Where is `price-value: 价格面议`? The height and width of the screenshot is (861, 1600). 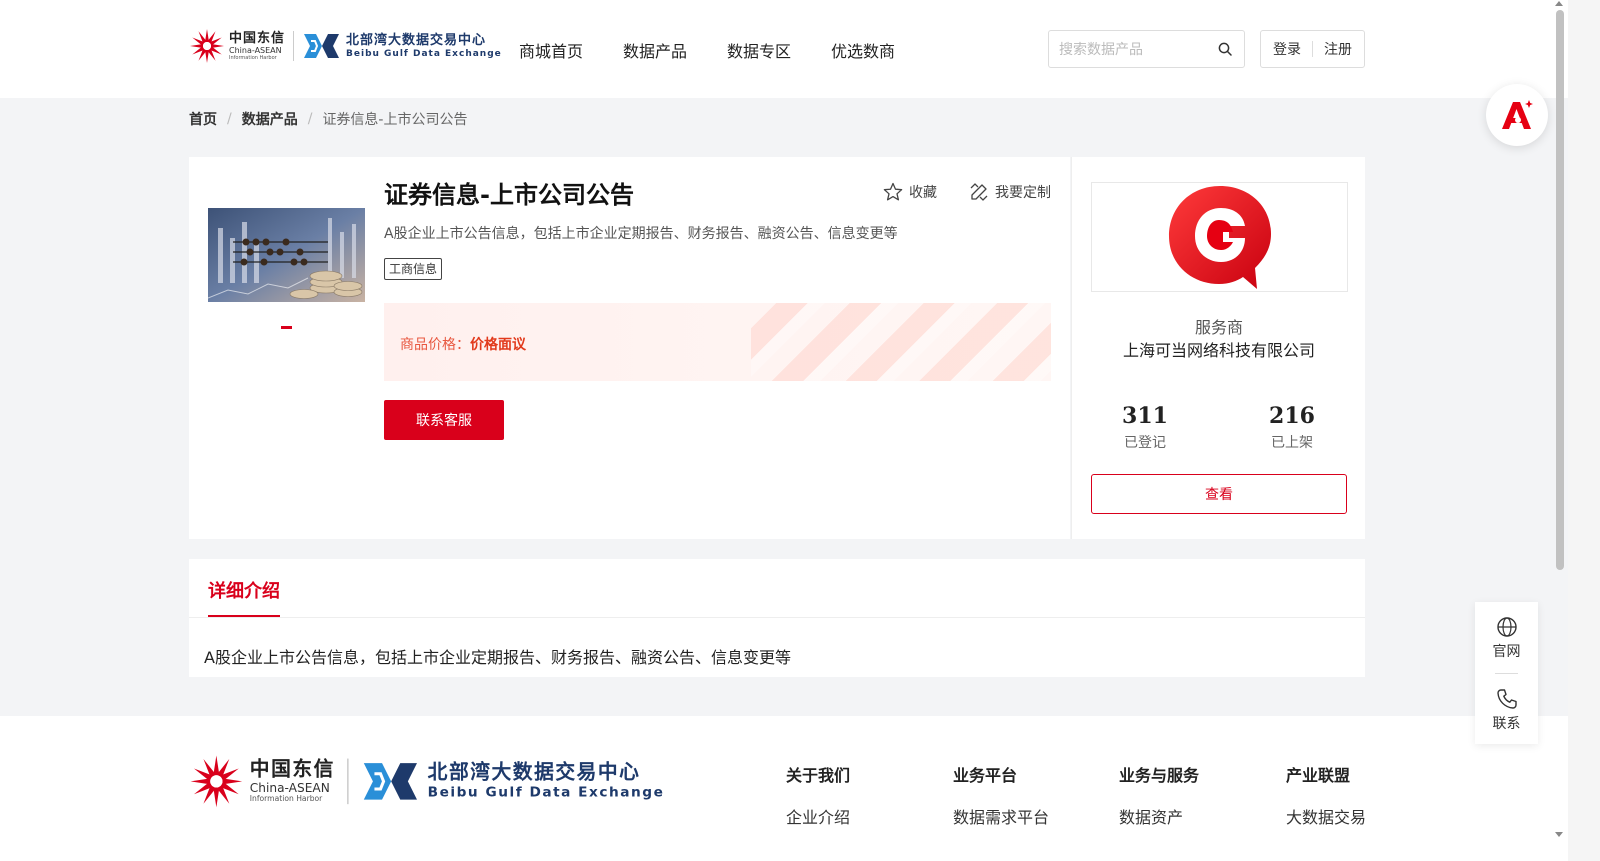
price-value: 价格面议 is located at coordinates (498, 345).